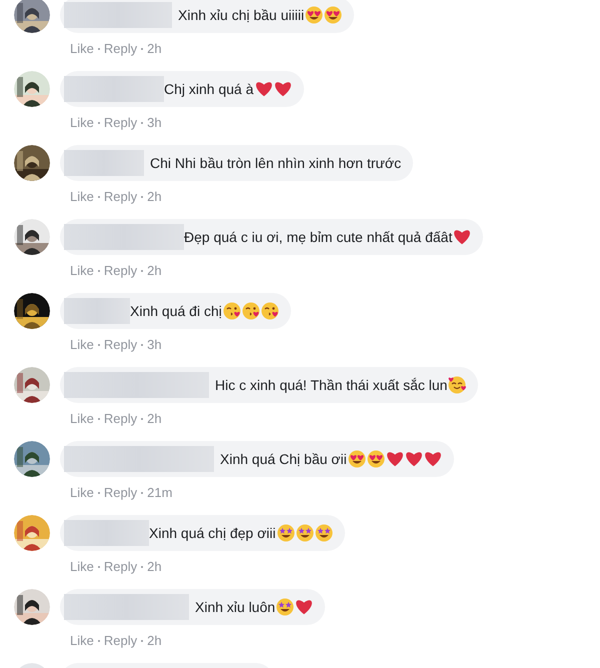  I want to click on comment-text: Chi Nhi bầu tròn lên nhìn xinh hơn trước, so click(276, 163).